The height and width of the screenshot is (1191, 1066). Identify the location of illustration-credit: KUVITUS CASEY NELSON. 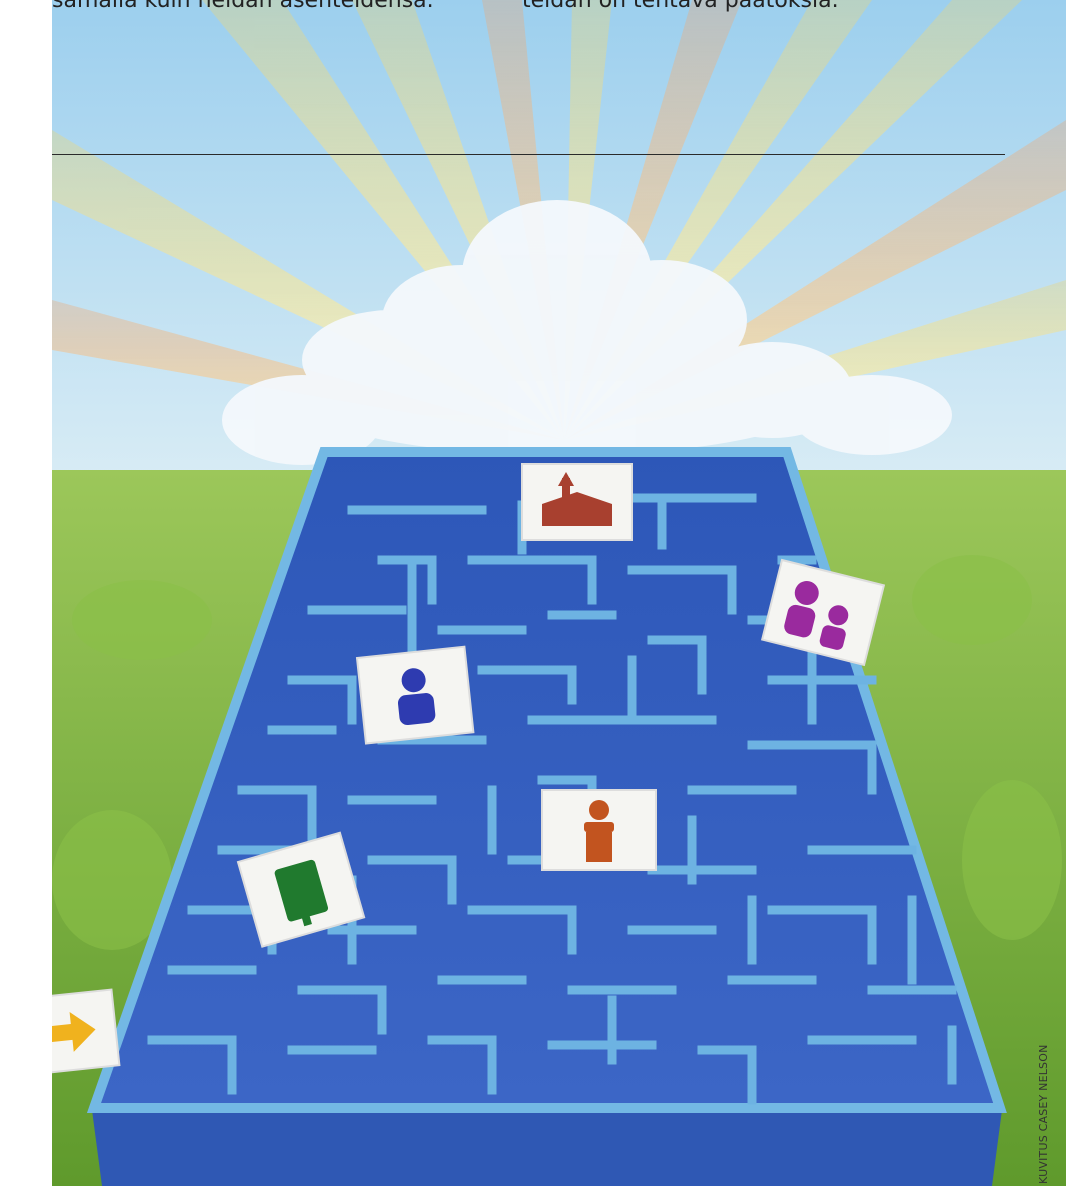
(1043, 1114).